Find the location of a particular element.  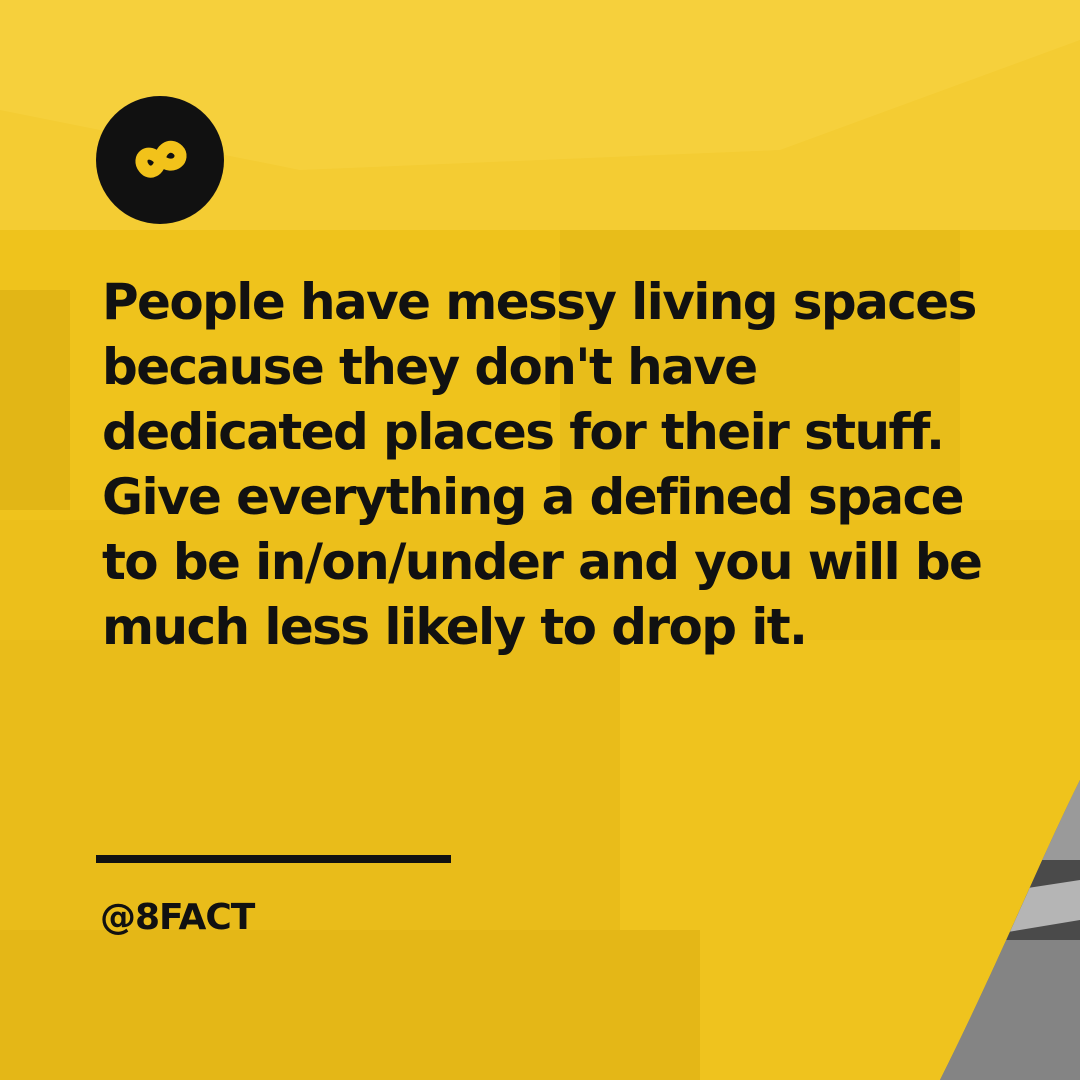

account-handle: @8FACT is located at coordinates (177, 917).